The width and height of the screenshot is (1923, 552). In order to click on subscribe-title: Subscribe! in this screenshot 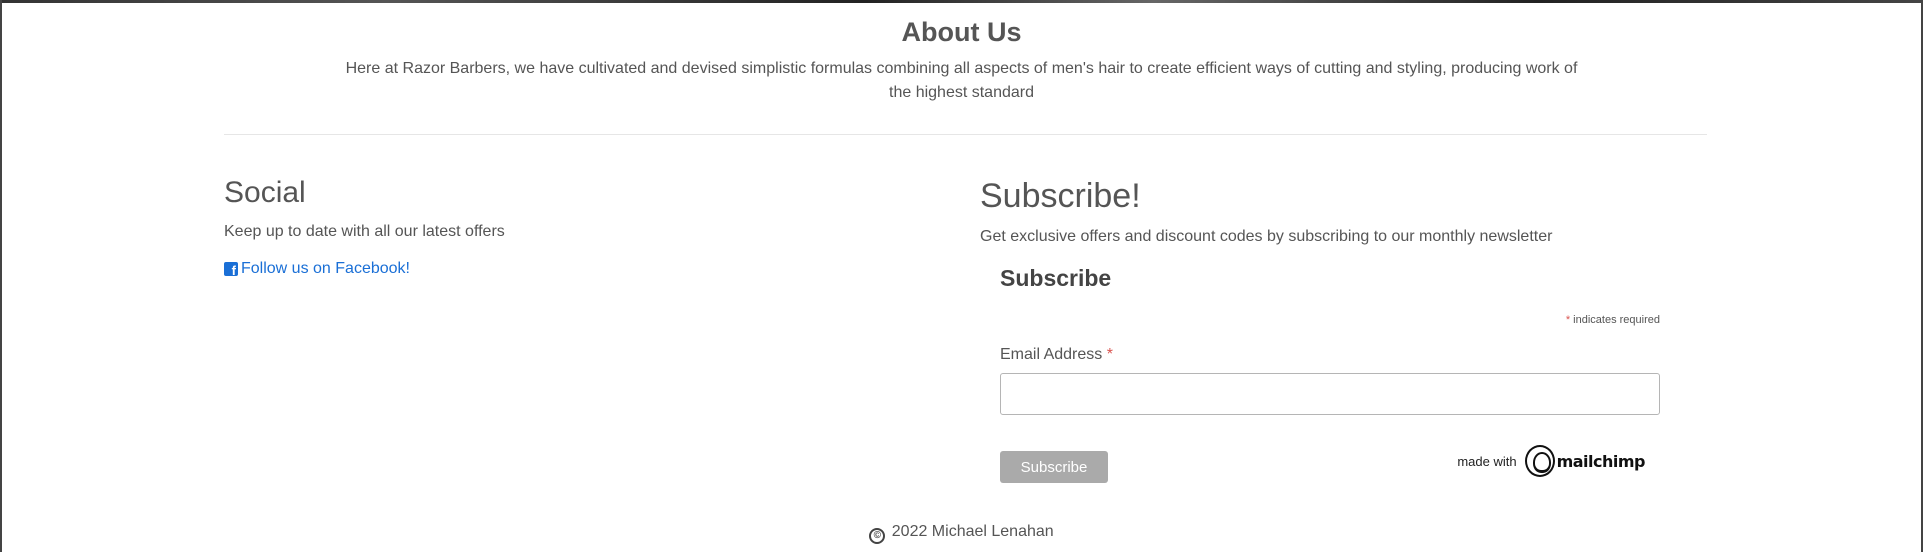, I will do `click(1060, 196)`.